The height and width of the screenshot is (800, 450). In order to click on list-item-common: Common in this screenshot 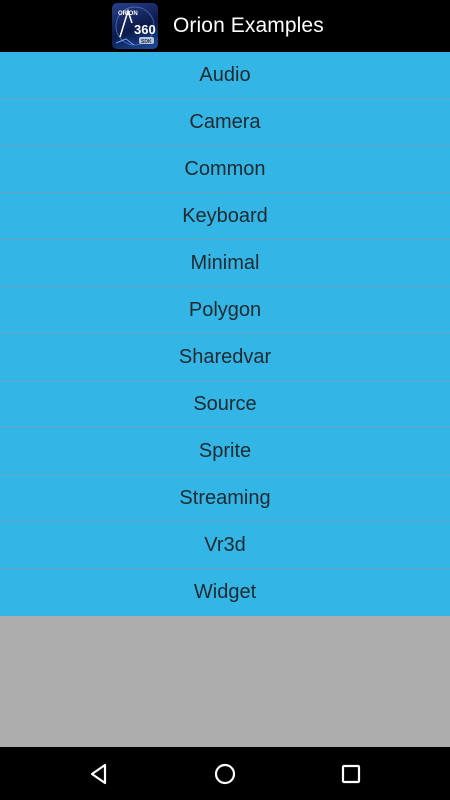, I will do `click(225, 169)`.